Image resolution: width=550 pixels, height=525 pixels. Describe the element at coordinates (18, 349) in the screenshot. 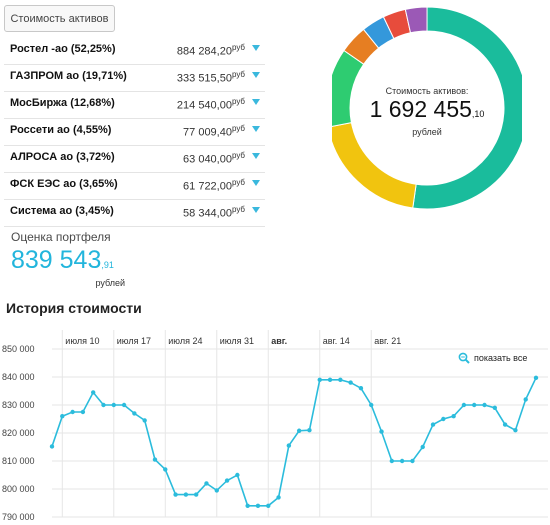

I see `y-tick-label: 850 000` at that location.